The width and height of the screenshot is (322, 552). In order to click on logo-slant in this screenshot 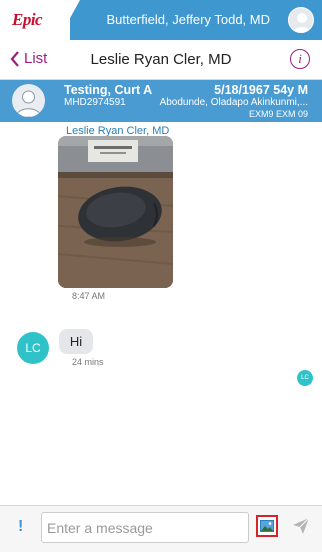, I will do `click(69, 20)`.